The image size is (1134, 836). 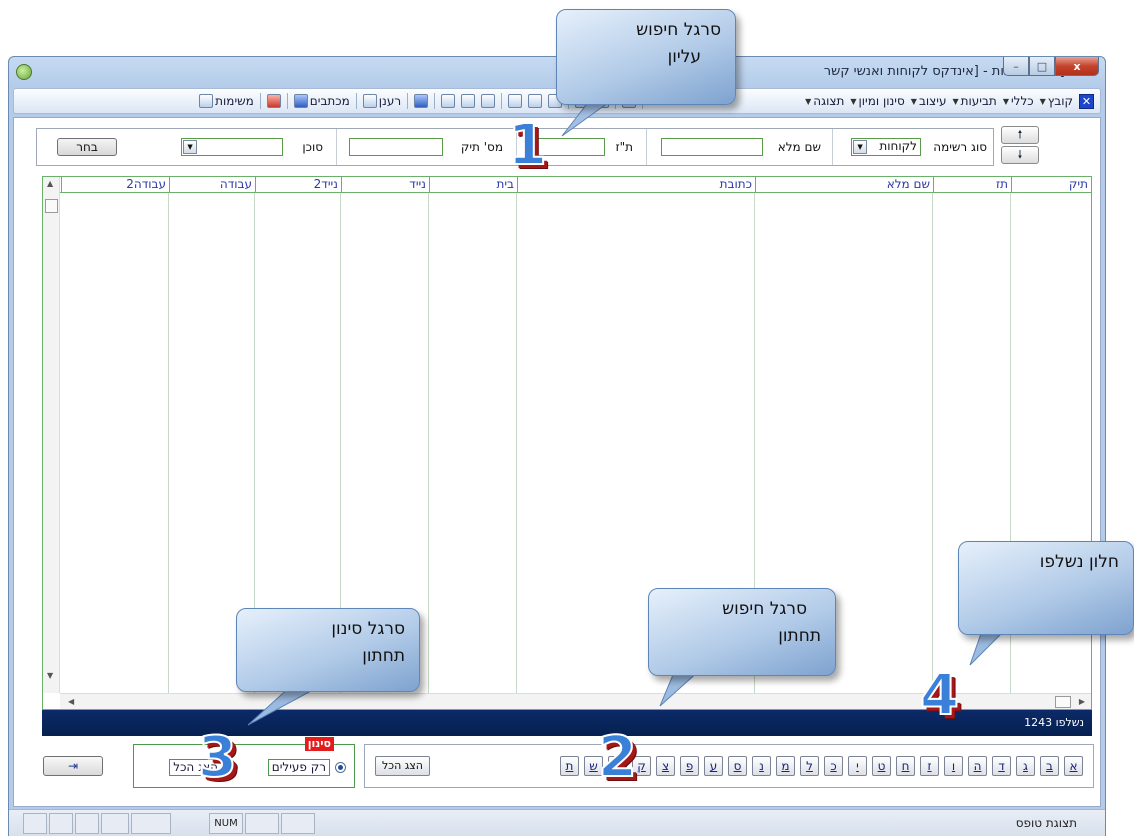 I want to click on letter-button: צ, so click(x=665, y=766).